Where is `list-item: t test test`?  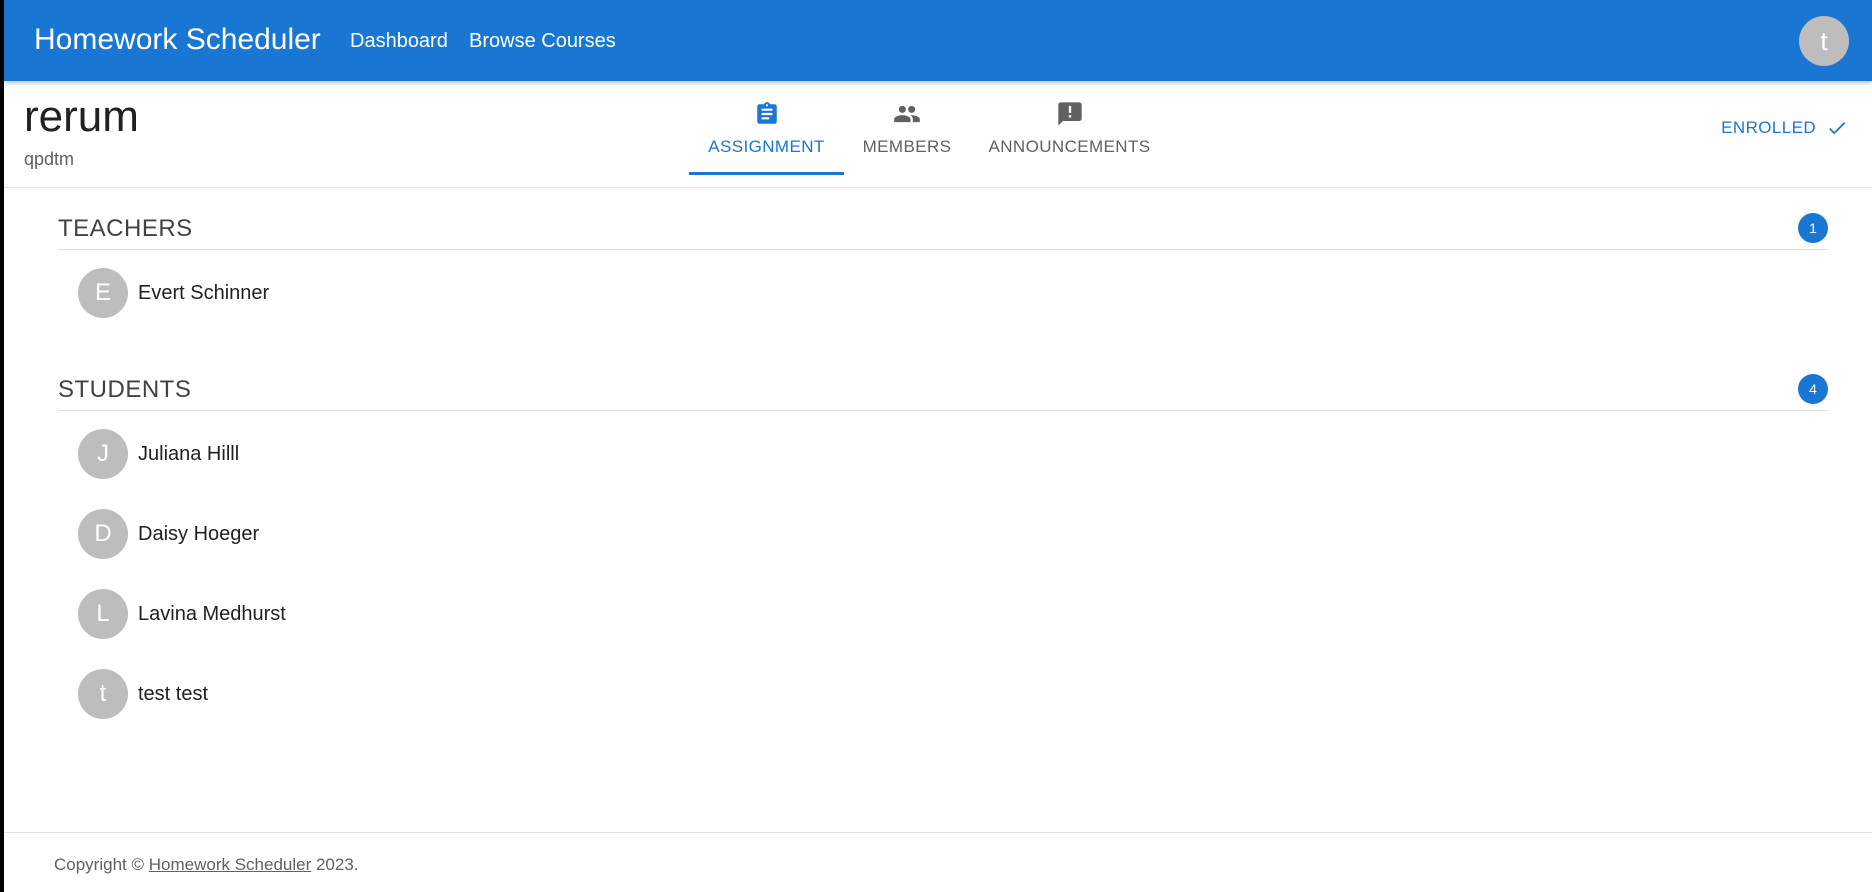 list-item: t test test is located at coordinates (953, 694).